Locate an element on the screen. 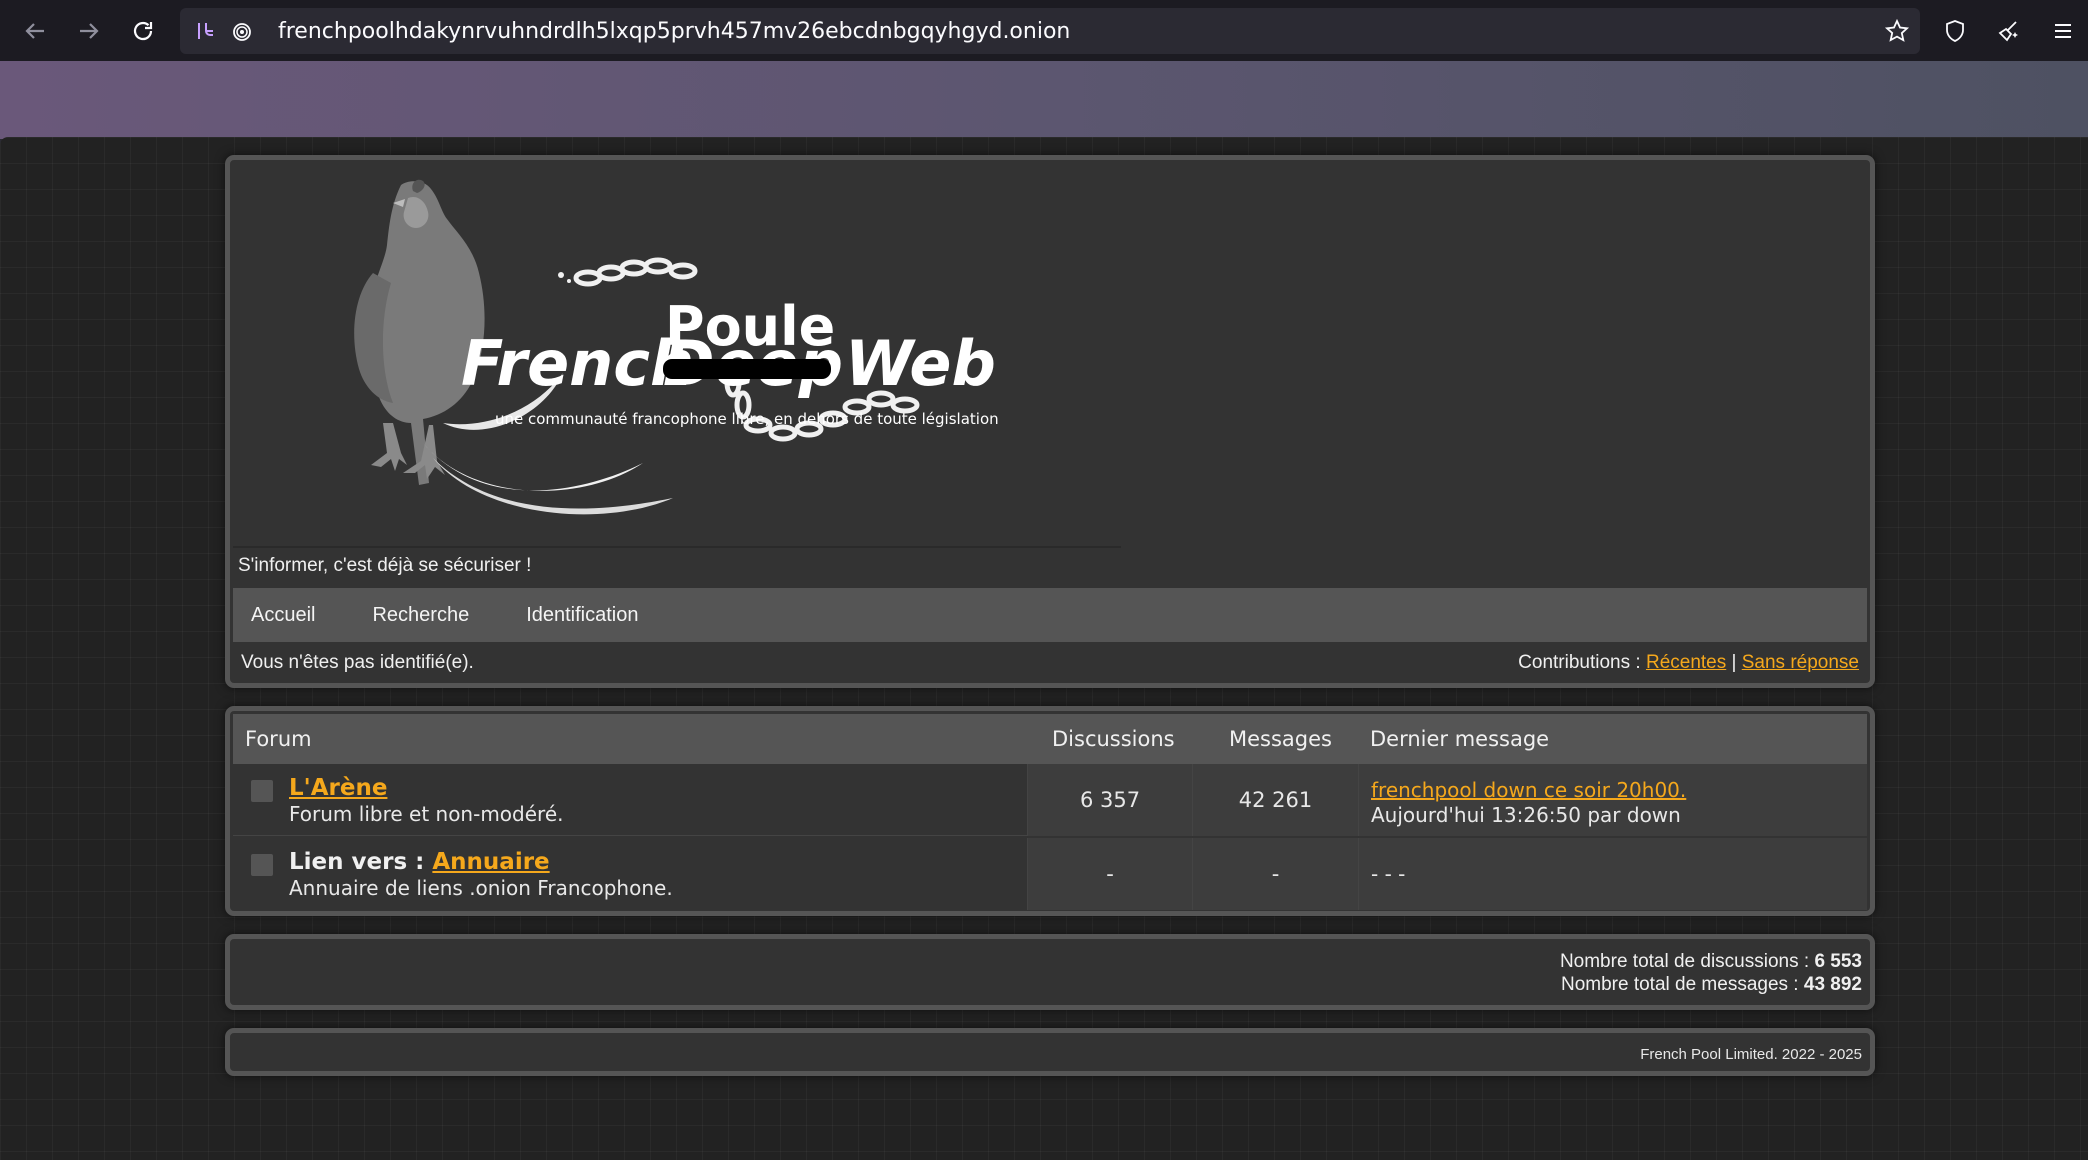  back-icon is located at coordinates (35, 30).